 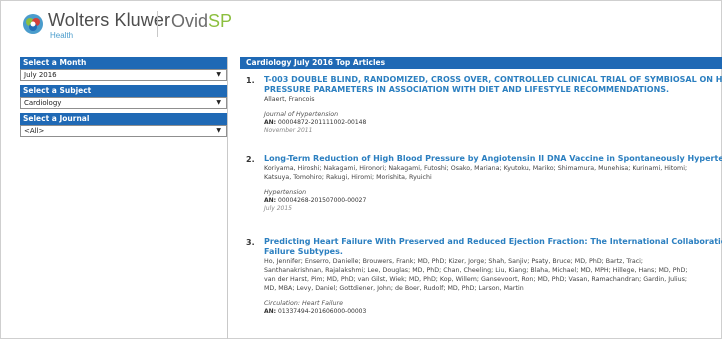 What do you see at coordinates (493, 252) in the screenshot?
I see `article-title-line: Failure Subtypes.` at bounding box center [493, 252].